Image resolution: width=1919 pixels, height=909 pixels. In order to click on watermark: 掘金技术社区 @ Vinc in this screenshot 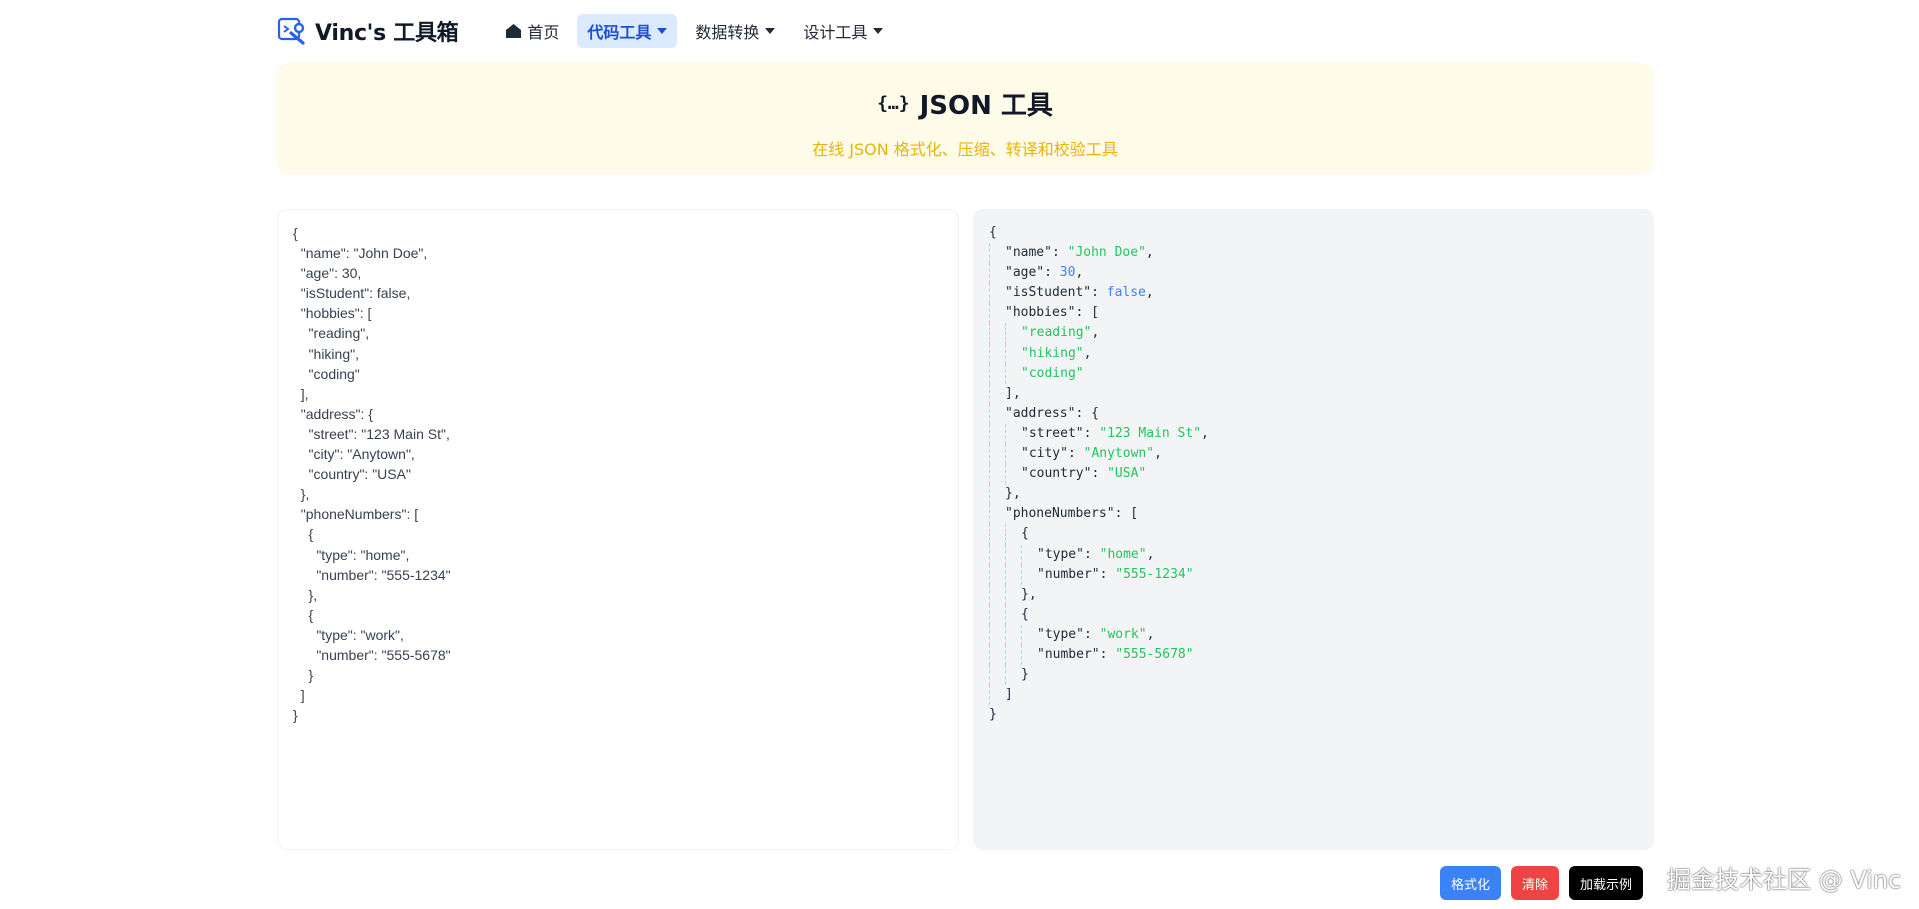, I will do `click(1784, 880)`.